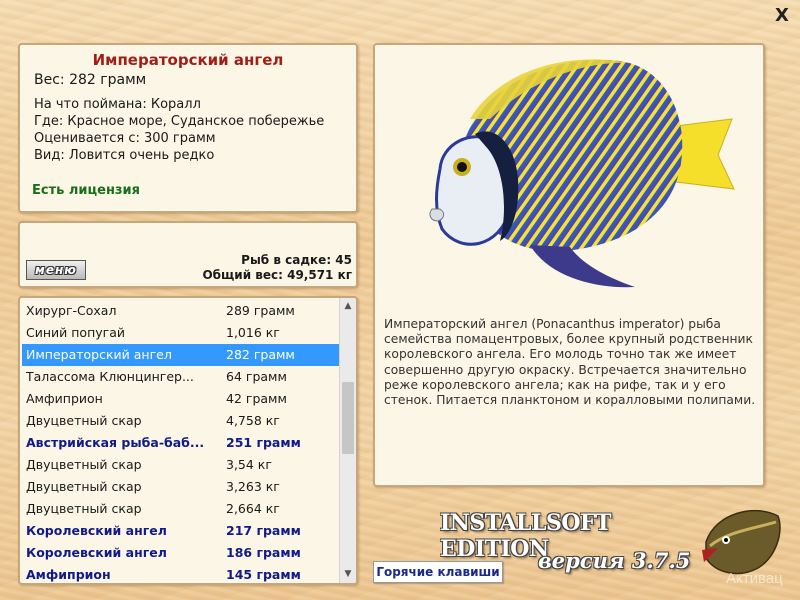 The image size is (800, 600). Describe the element at coordinates (90, 80) in the screenshot. I see `fish-weight: Вес: 282 грамм` at that location.